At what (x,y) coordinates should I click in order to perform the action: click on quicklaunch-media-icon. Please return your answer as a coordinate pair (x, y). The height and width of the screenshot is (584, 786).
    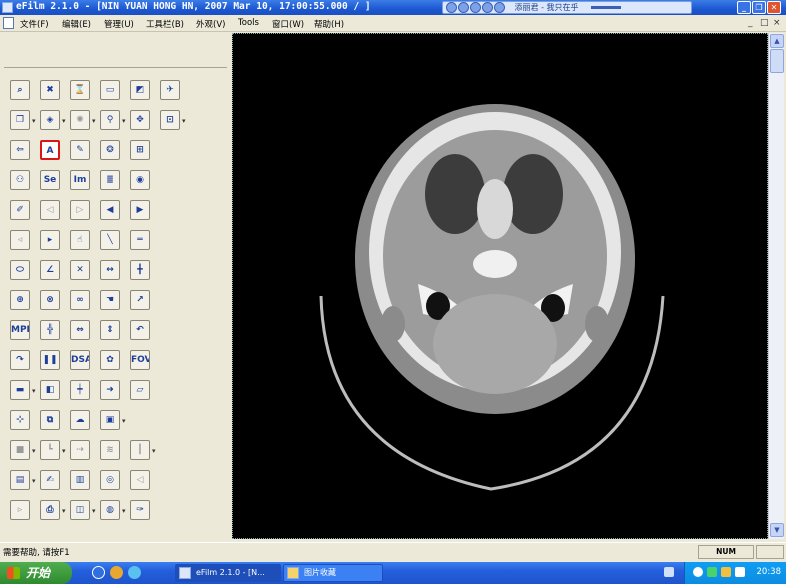
    Looking at the image, I should click on (116, 572).